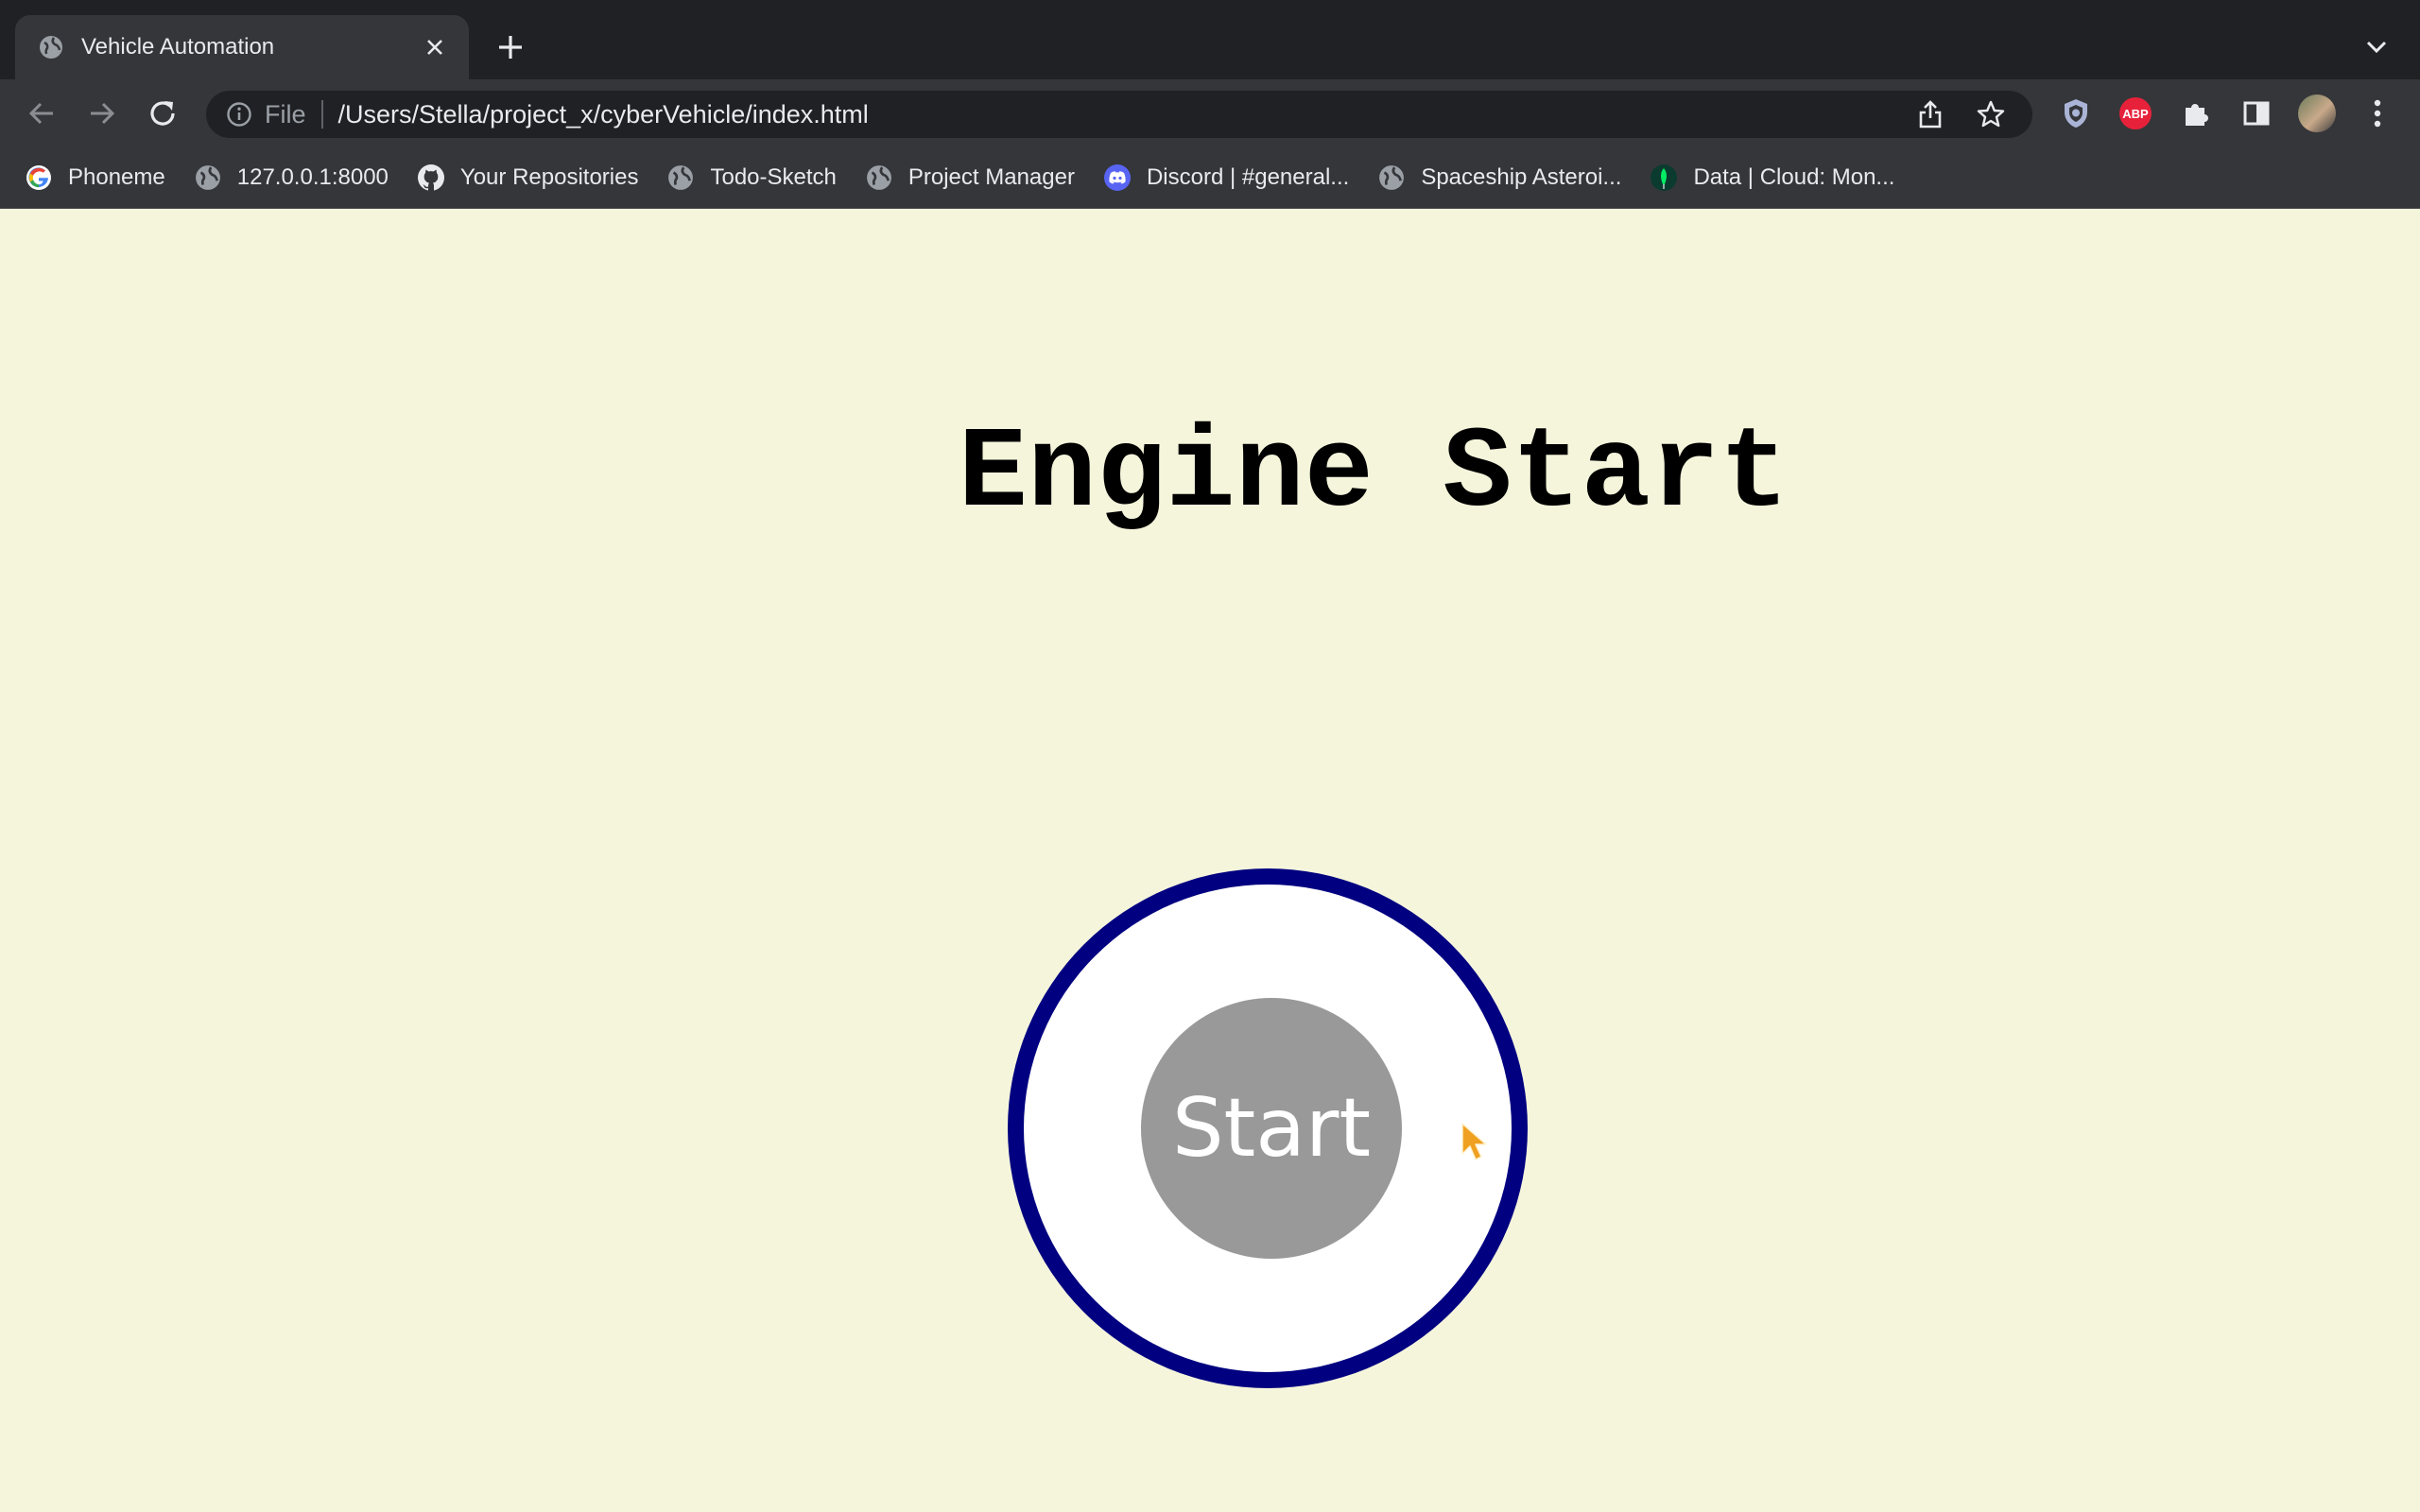  I want to click on new-tab-button, so click(511, 47).